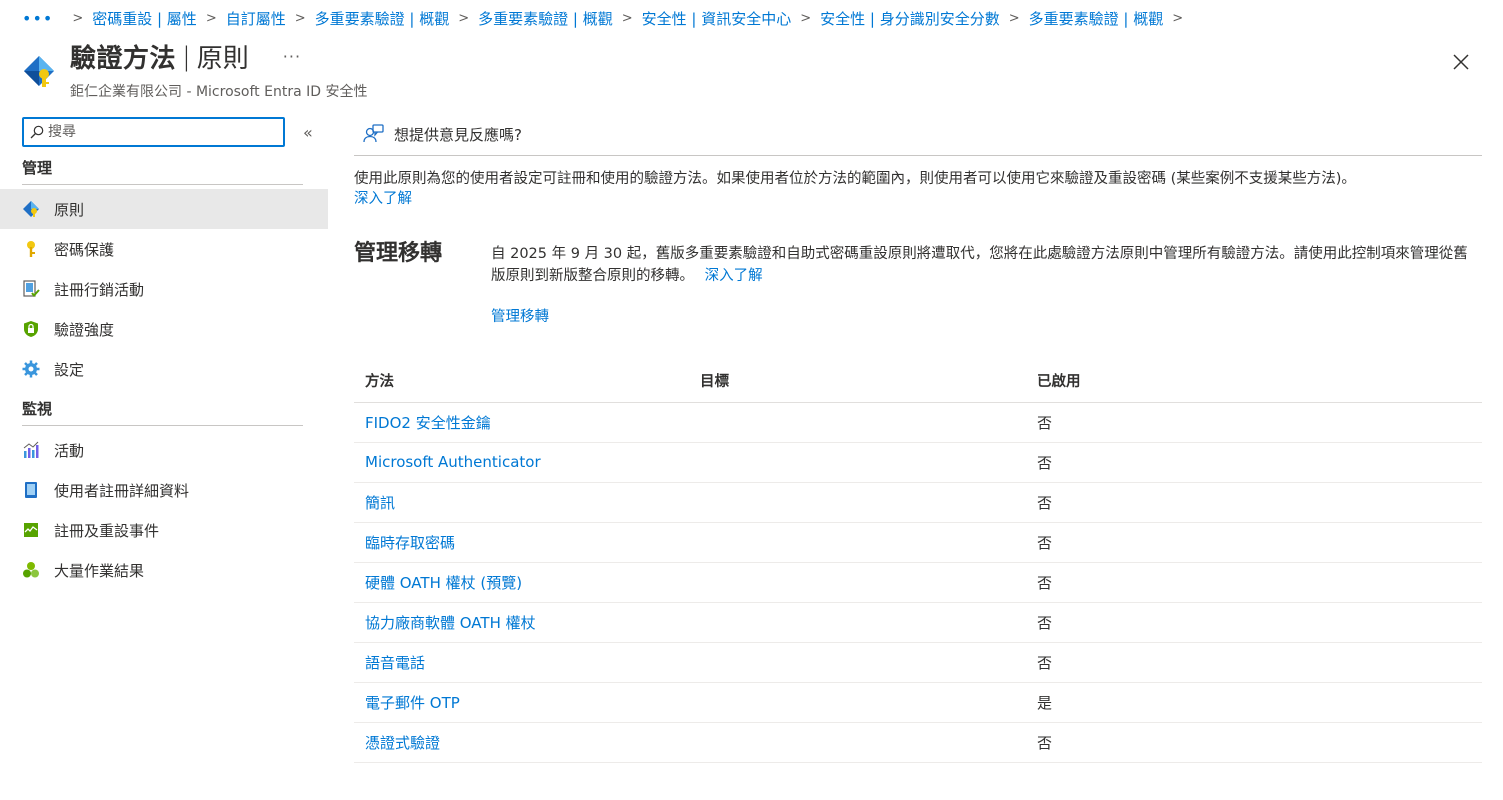  What do you see at coordinates (164, 570) in the screenshot?
I see `sidebar-item-bulk-operation-results: 大量作業結果` at bounding box center [164, 570].